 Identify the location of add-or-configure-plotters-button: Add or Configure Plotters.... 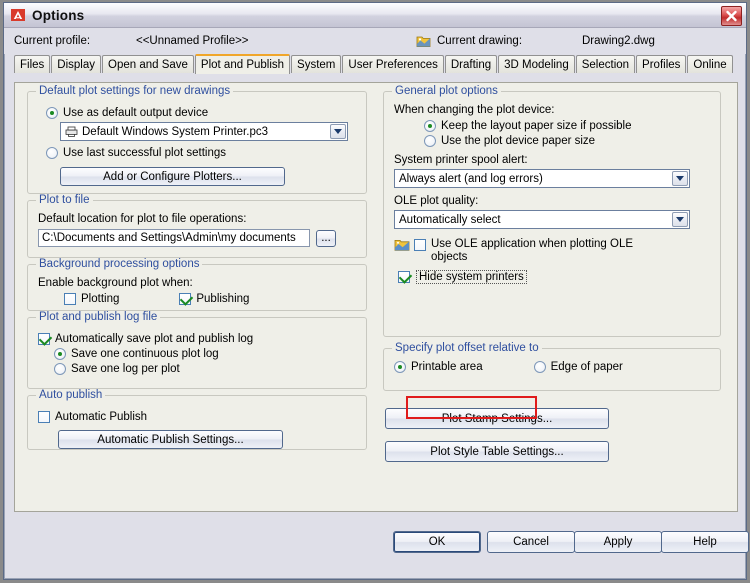
(172, 176).